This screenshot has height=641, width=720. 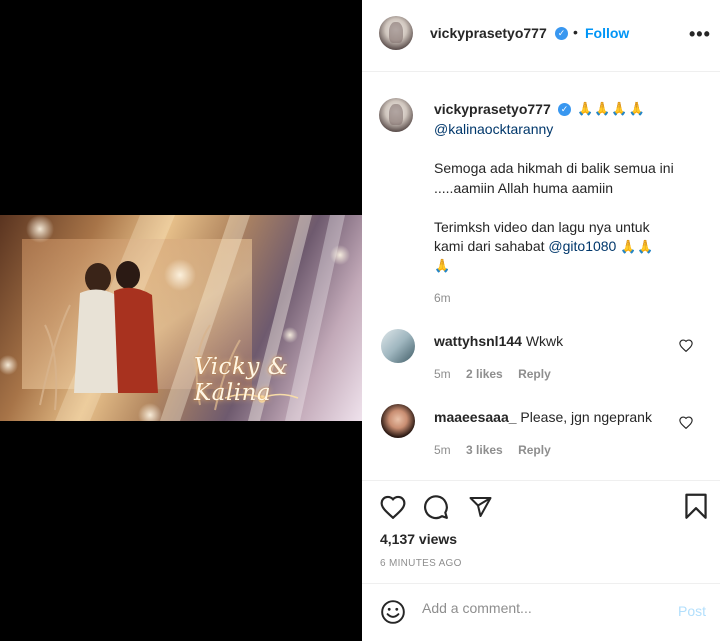 I want to click on comment-likes: 2 likes, so click(x=484, y=374).